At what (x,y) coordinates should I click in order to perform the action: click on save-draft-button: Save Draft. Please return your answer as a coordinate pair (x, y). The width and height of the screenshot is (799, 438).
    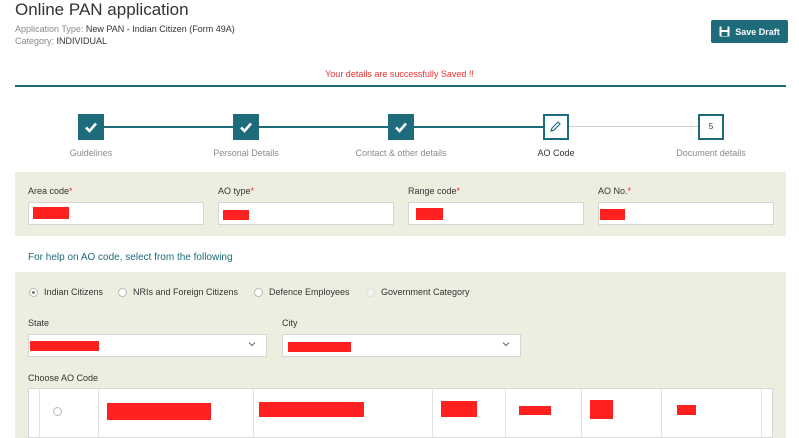
    Looking at the image, I should click on (749, 31).